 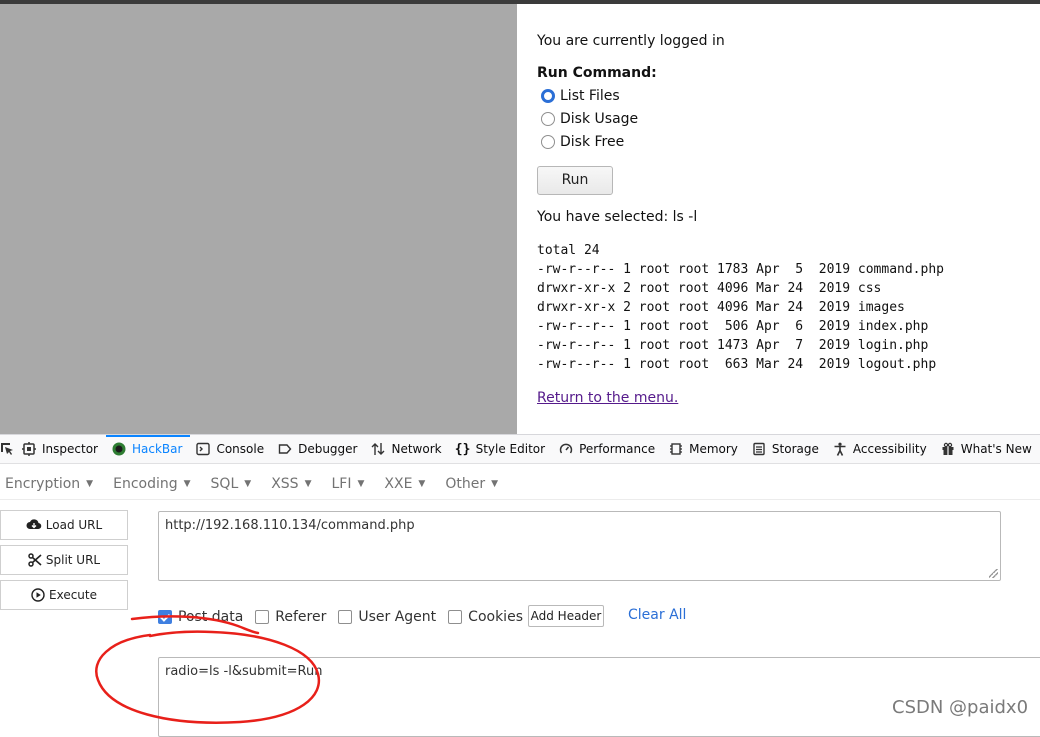 What do you see at coordinates (566, 449) in the screenshot?
I see `gauge-icon` at bounding box center [566, 449].